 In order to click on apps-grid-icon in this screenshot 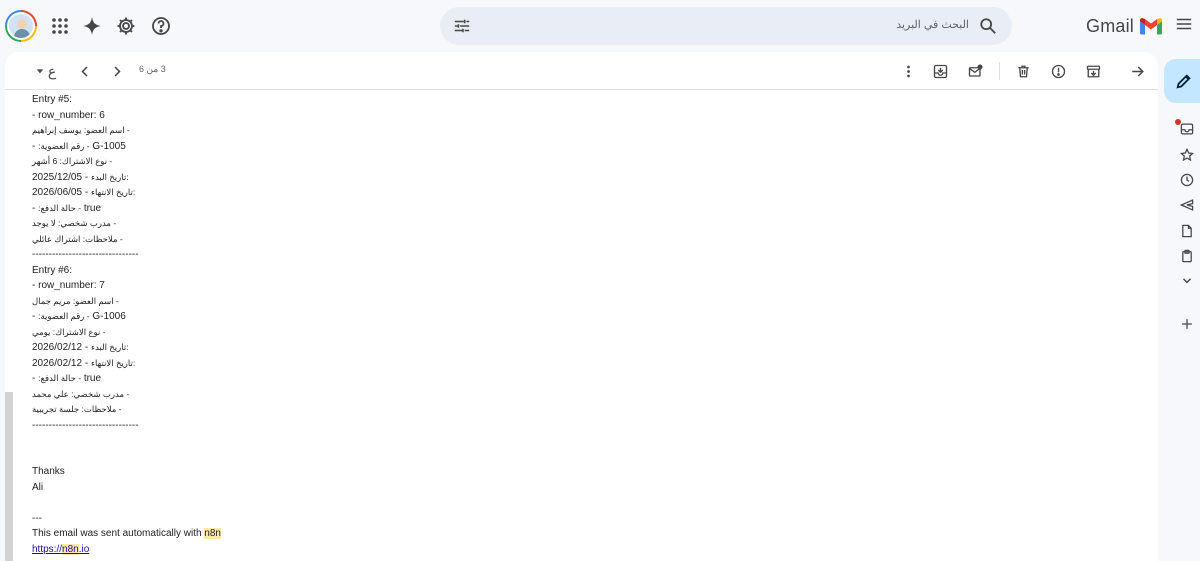, I will do `click(60, 26)`.